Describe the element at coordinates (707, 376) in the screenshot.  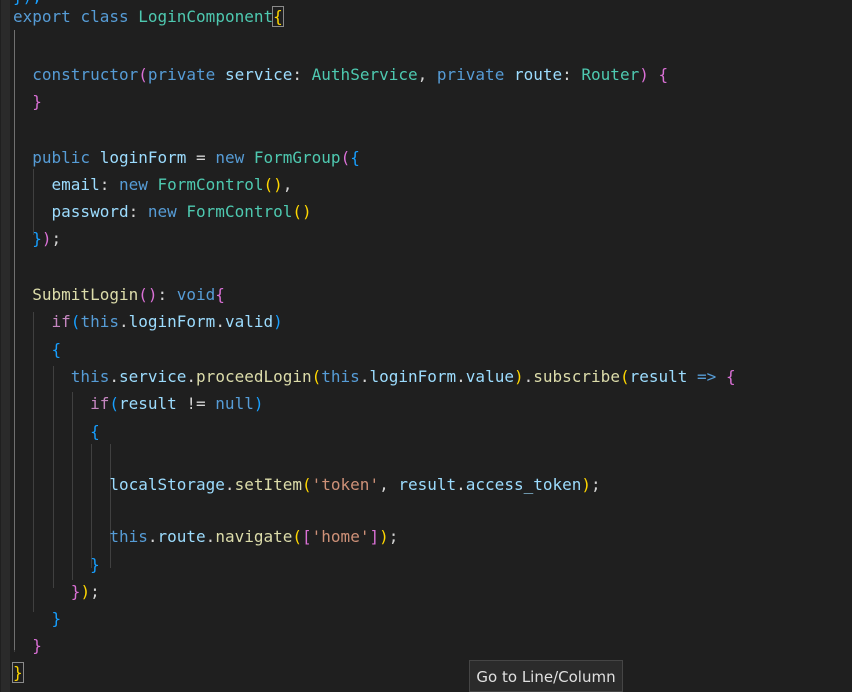
I see `code-token: =>` at that location.